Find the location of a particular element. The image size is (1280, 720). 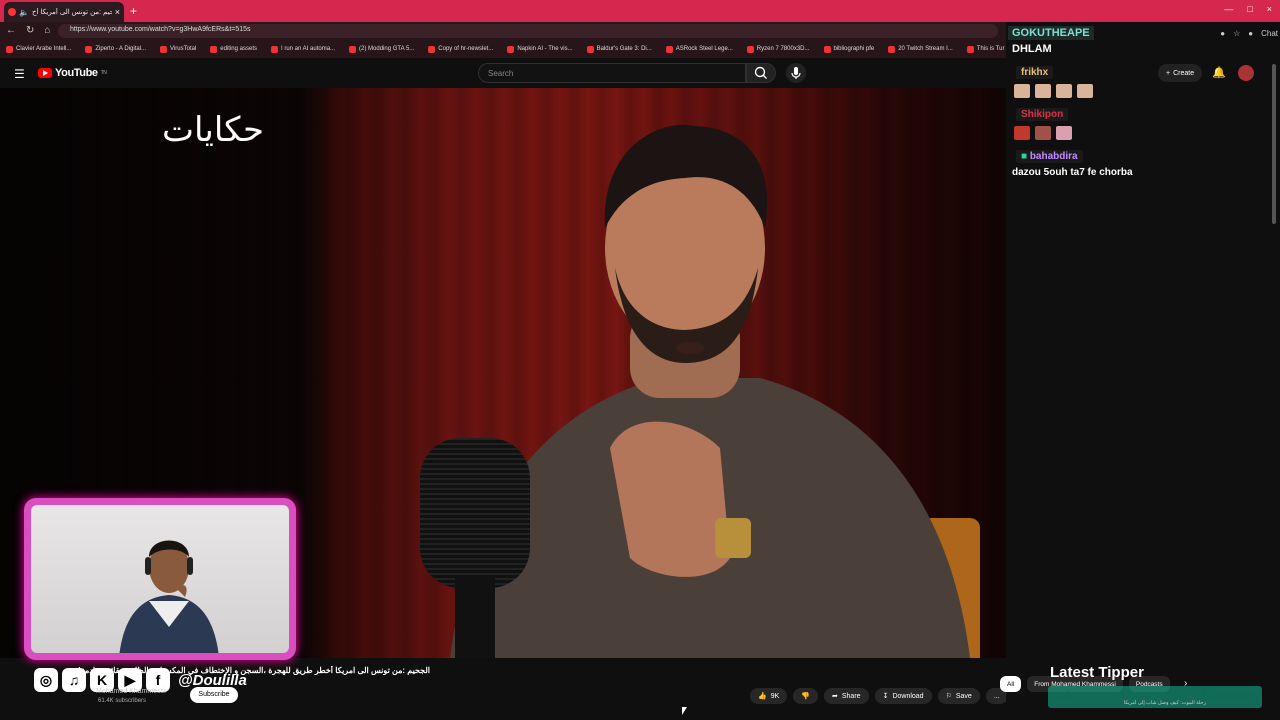

dislike-button: 👎 is located at coordinates (805, 696).